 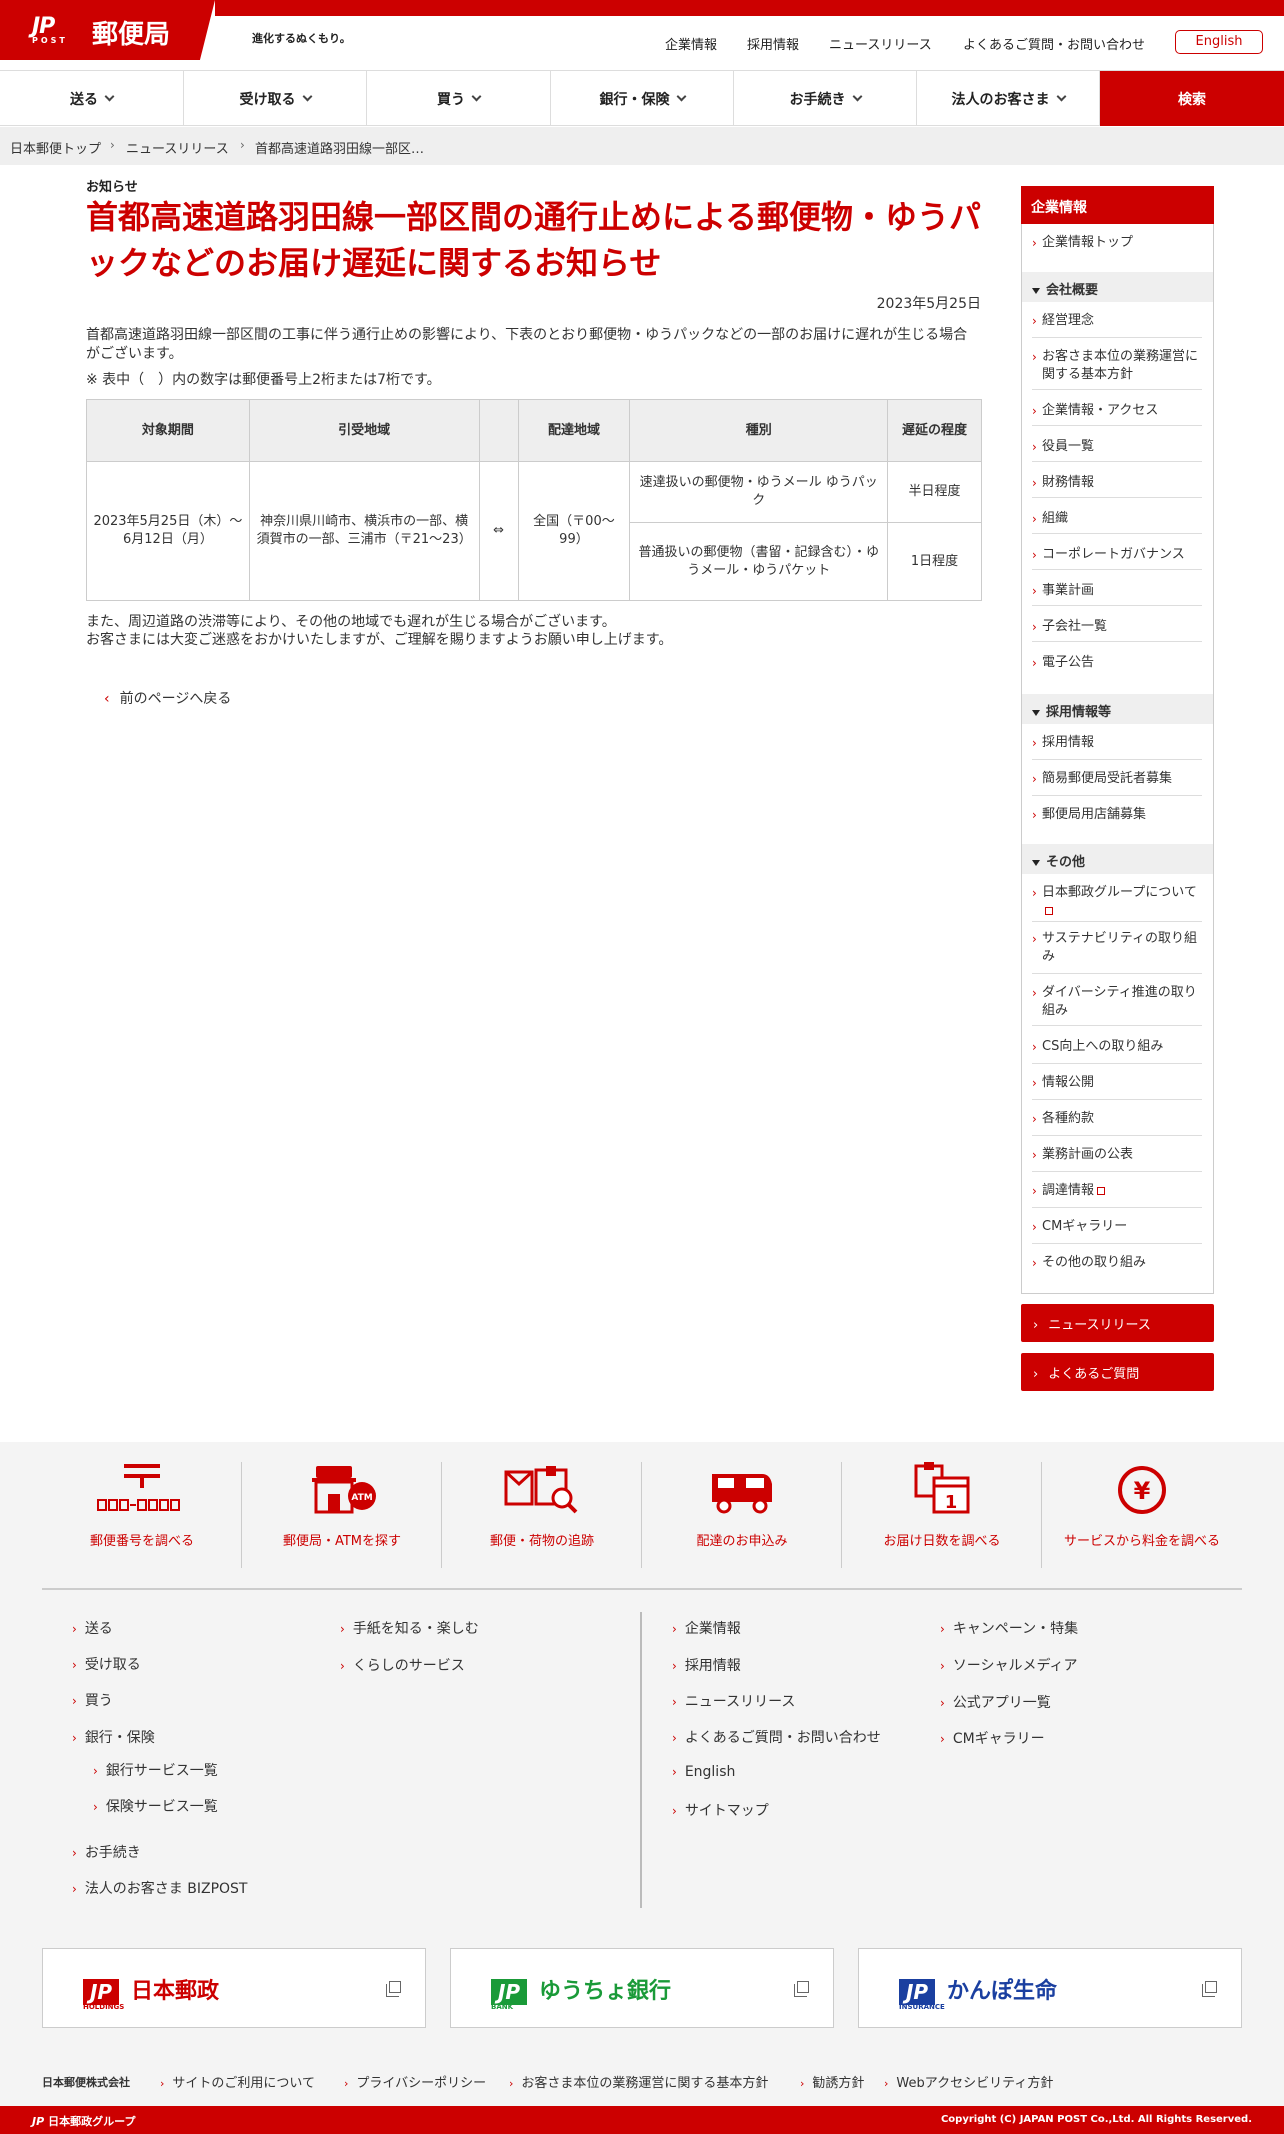 I want to click on news-release-button: › ニュースリリース, so click(x=1117, y=1323).